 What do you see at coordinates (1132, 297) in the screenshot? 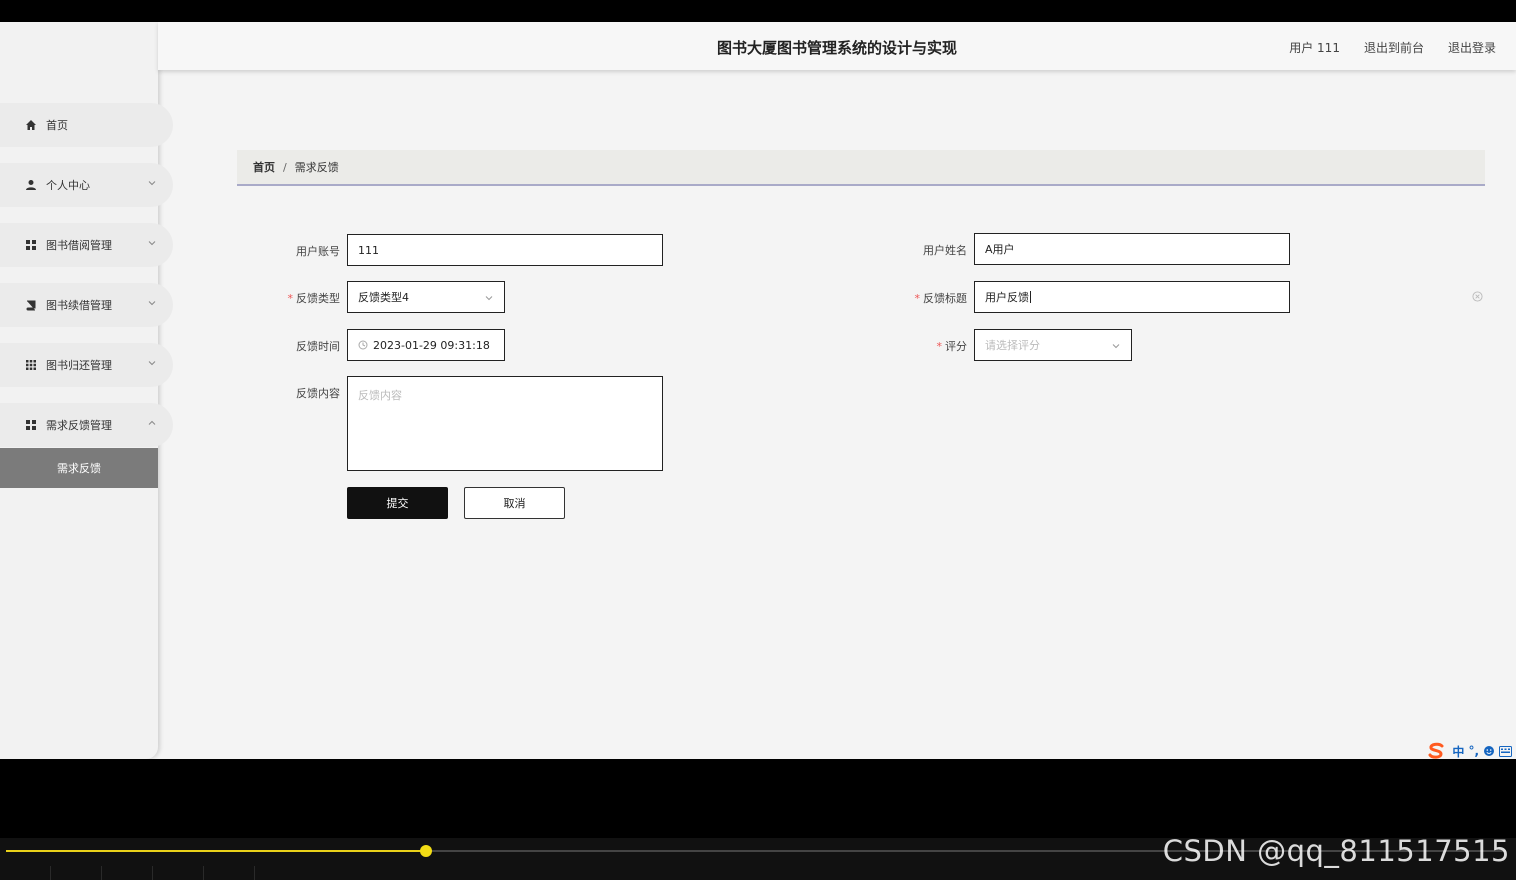
I see `feedback-title-field: 用户反馈` at bounding box center [1132, 297].